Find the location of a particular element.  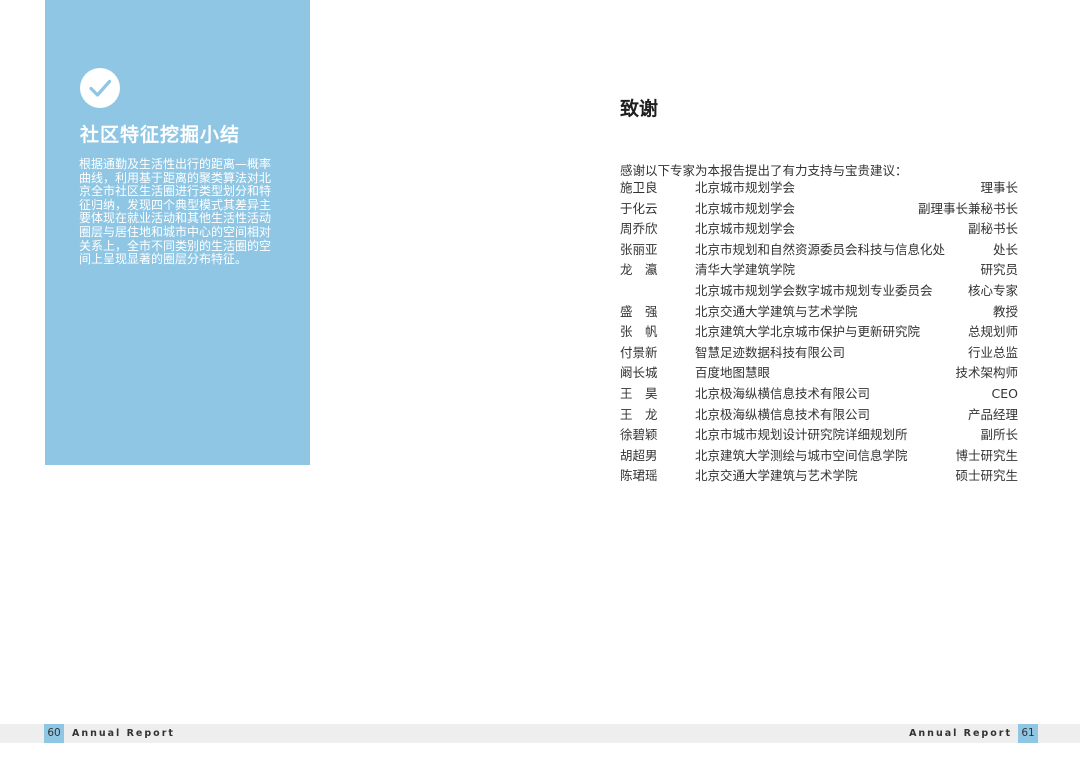

page-number-right: 61 is located at coordinates (1028, 733).